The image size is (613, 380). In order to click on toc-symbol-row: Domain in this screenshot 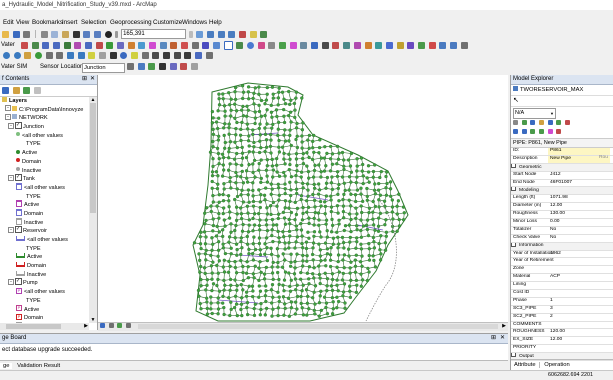, I will do `click(46, 162)`.